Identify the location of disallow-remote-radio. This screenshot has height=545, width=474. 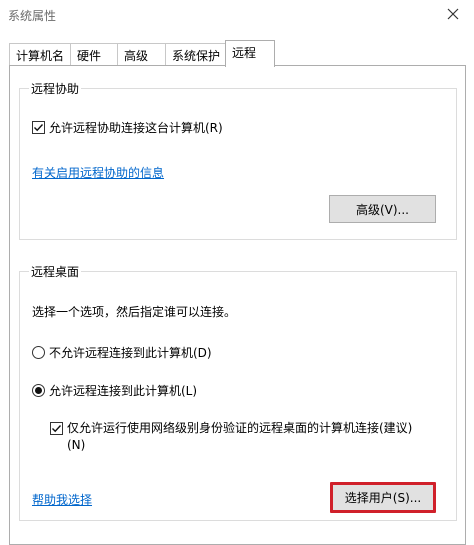
(38, 352).